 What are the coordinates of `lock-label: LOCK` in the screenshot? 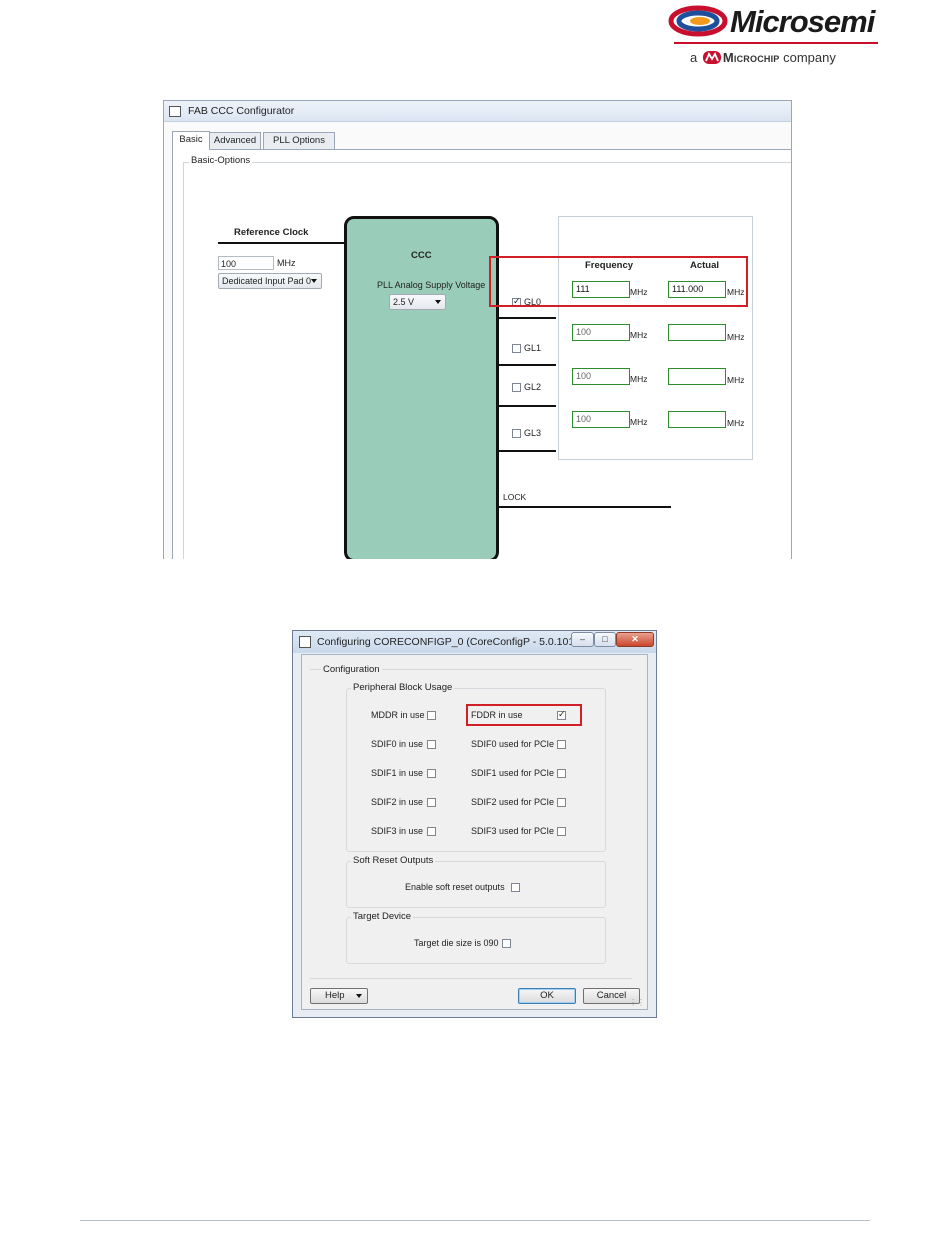 It's located at (515, 497).